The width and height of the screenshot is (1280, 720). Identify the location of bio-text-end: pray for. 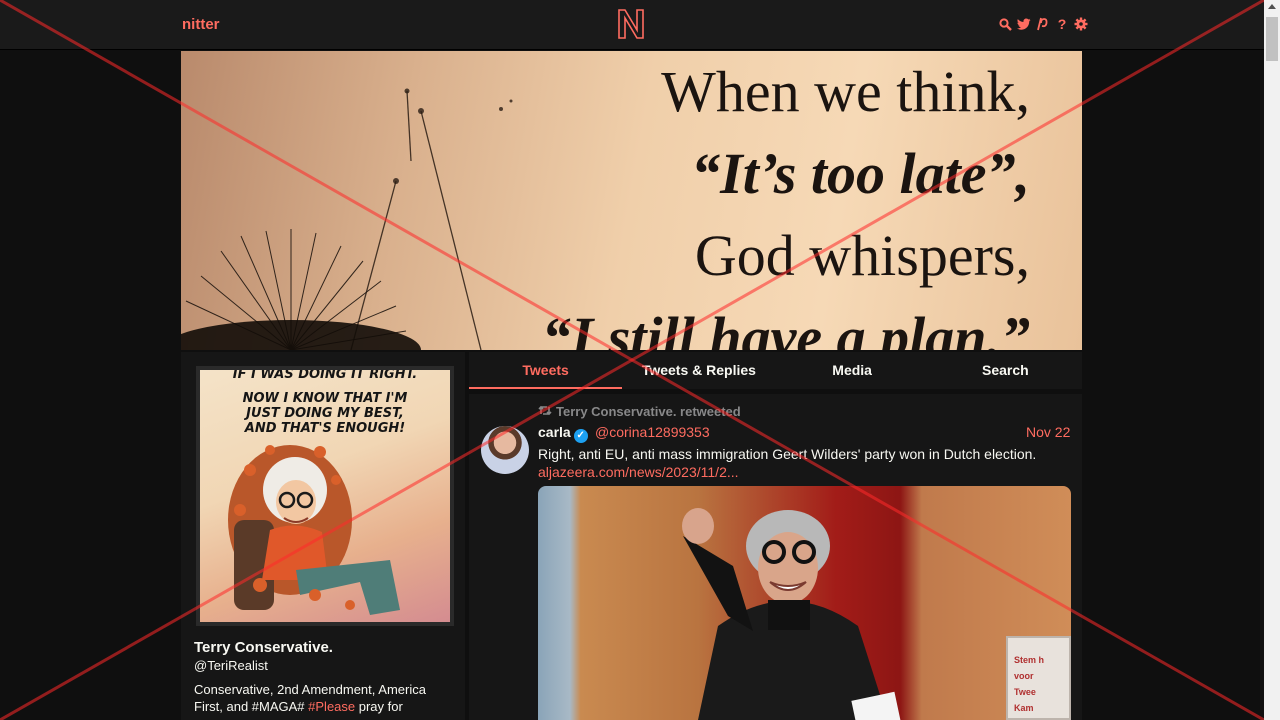
(379, 706).